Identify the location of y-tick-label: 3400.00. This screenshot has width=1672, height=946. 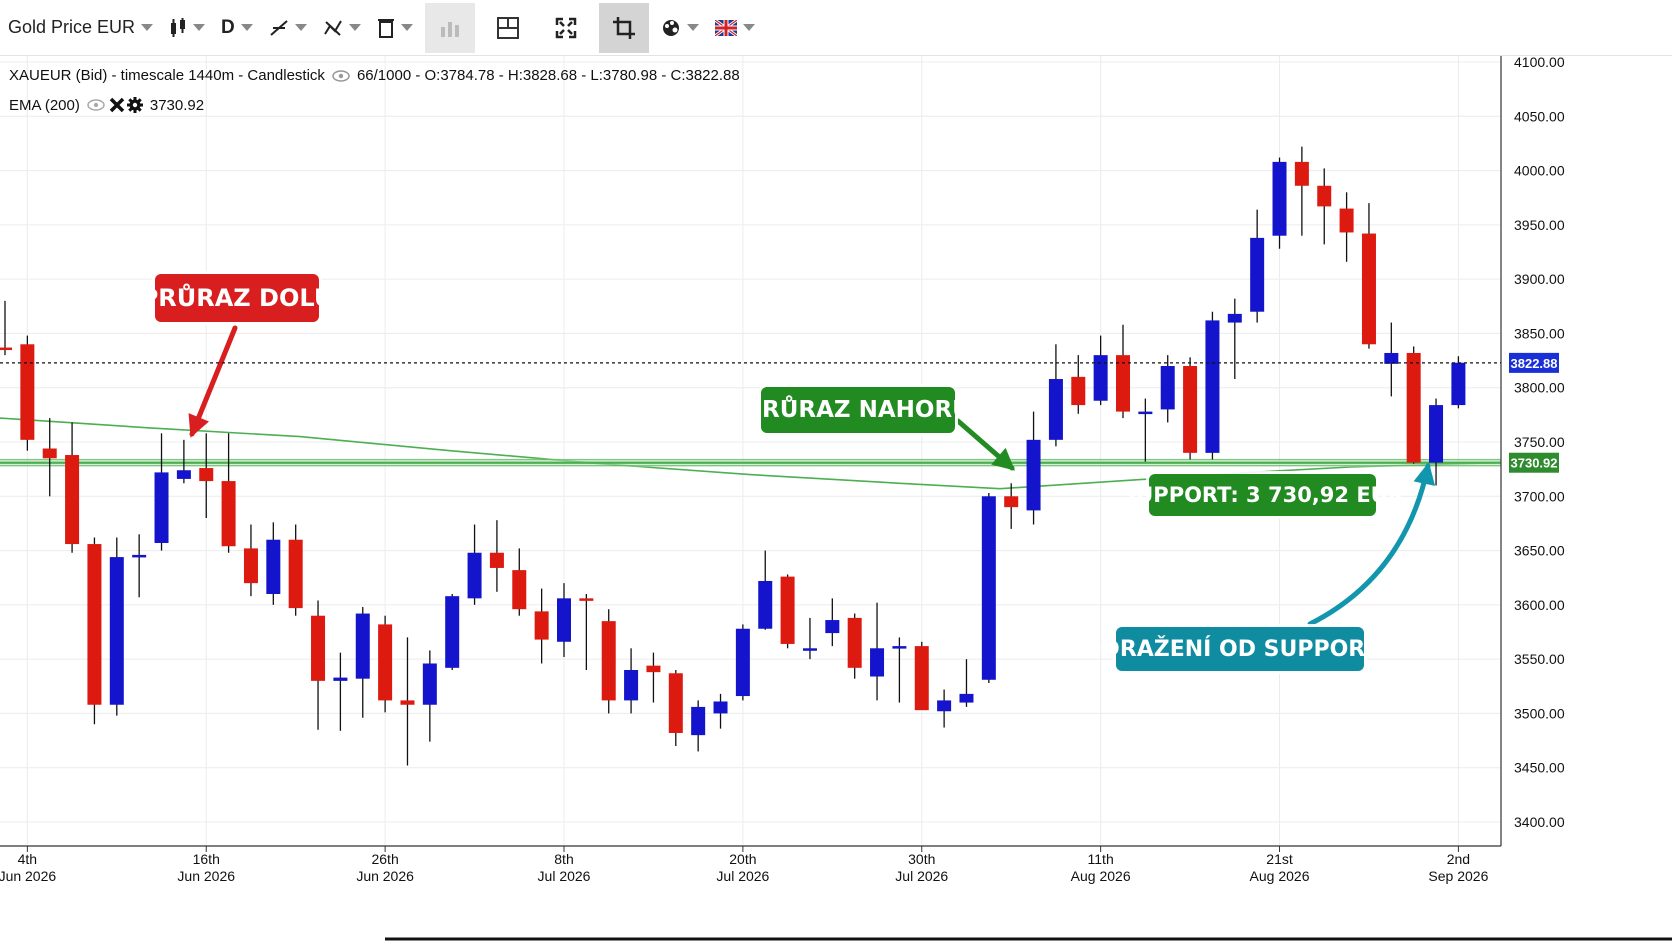
(1539, 822).